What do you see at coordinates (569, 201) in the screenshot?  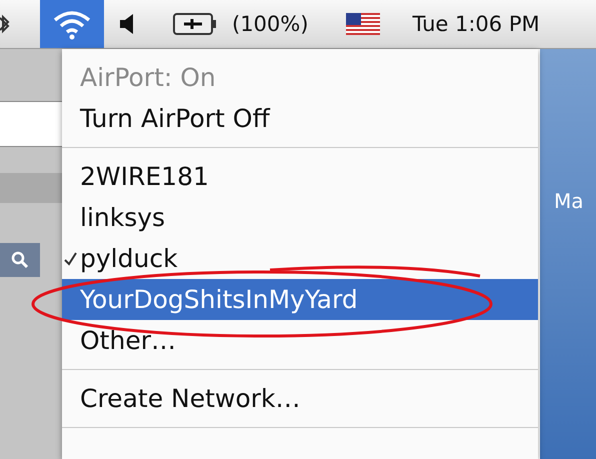 I see `desktop-label: Ma` at bounding box center [569, 201].